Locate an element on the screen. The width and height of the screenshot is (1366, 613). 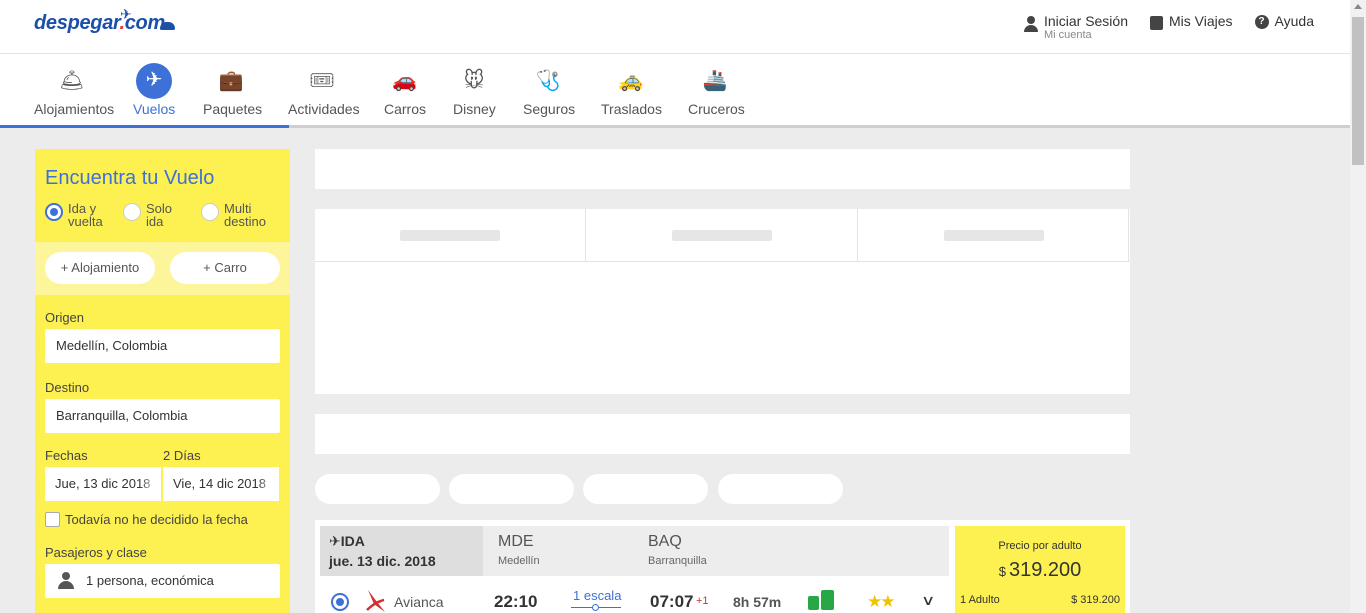
my-trips-link: Mis Viajes is located at coordinates (1191, 21).